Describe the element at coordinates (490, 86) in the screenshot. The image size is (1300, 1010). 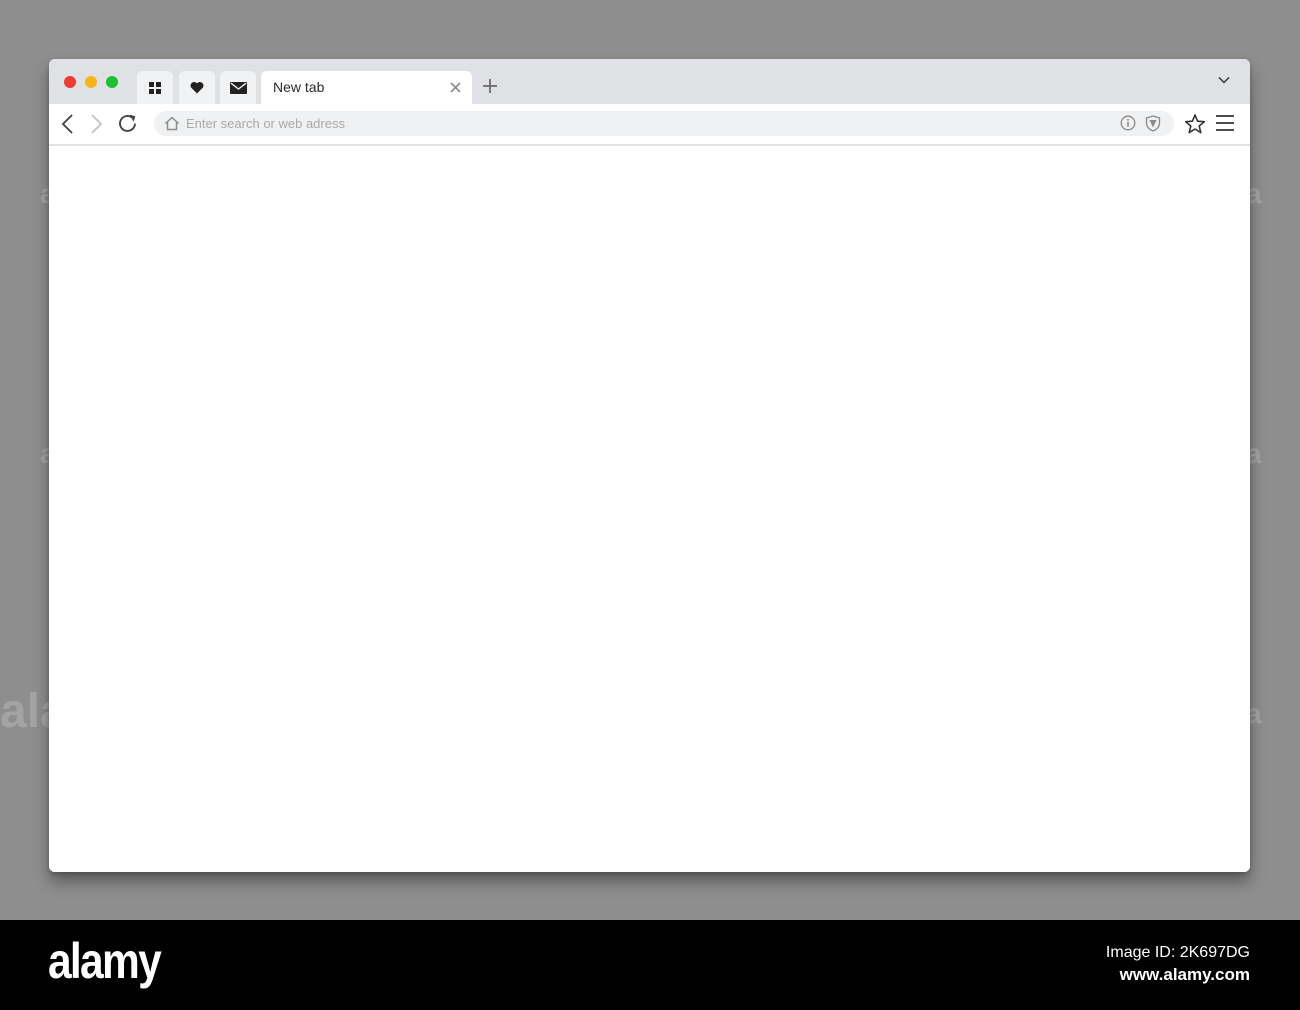
I see `plus-icon` at that location.